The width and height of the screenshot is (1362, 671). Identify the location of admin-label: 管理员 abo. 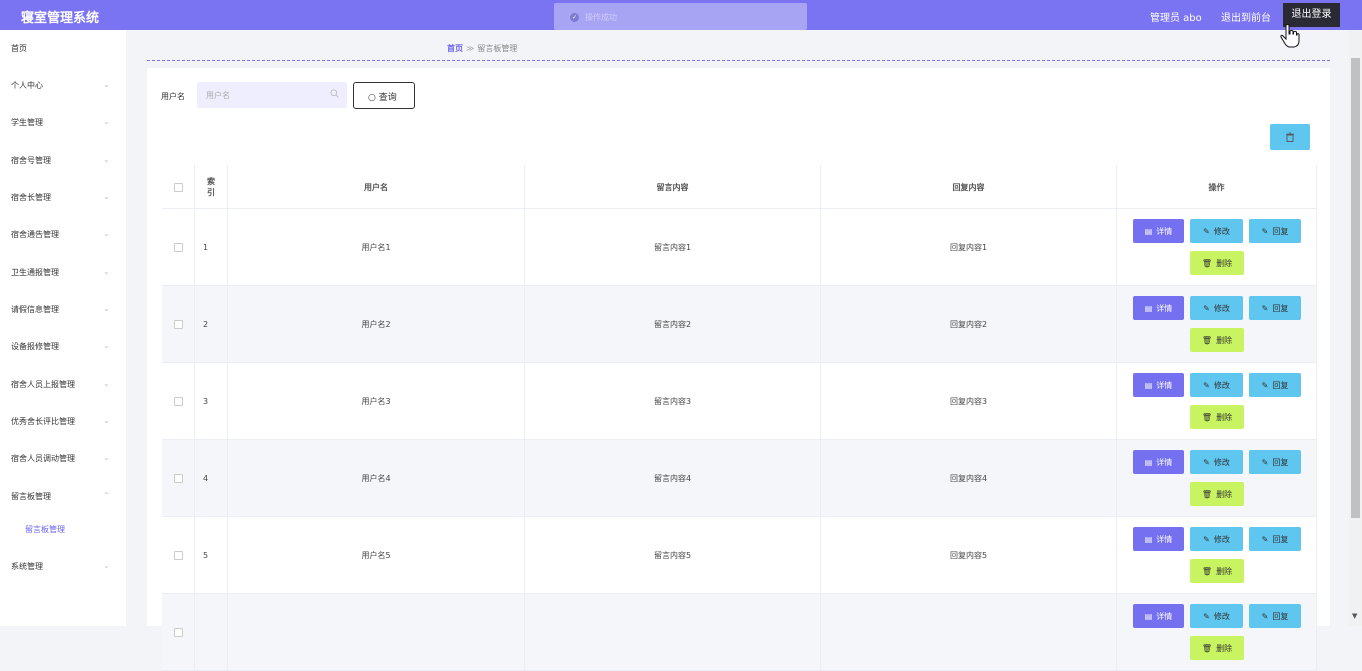
(1176, 18).